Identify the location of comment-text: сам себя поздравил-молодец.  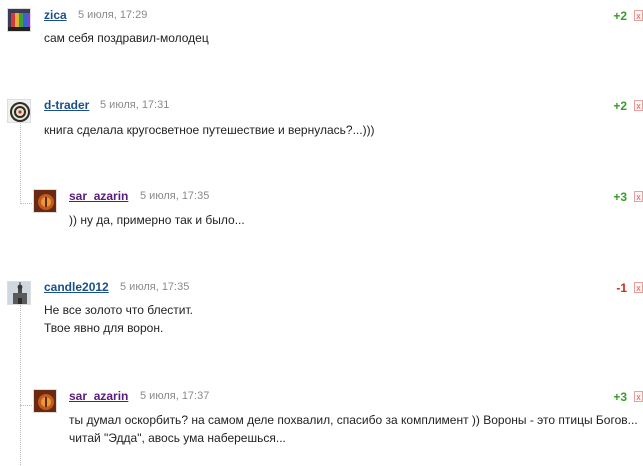
(126, 38).